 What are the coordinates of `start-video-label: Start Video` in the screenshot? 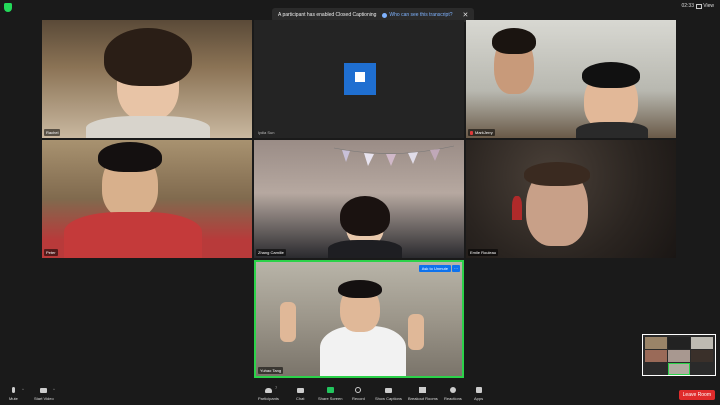 It's located at (44, 398).